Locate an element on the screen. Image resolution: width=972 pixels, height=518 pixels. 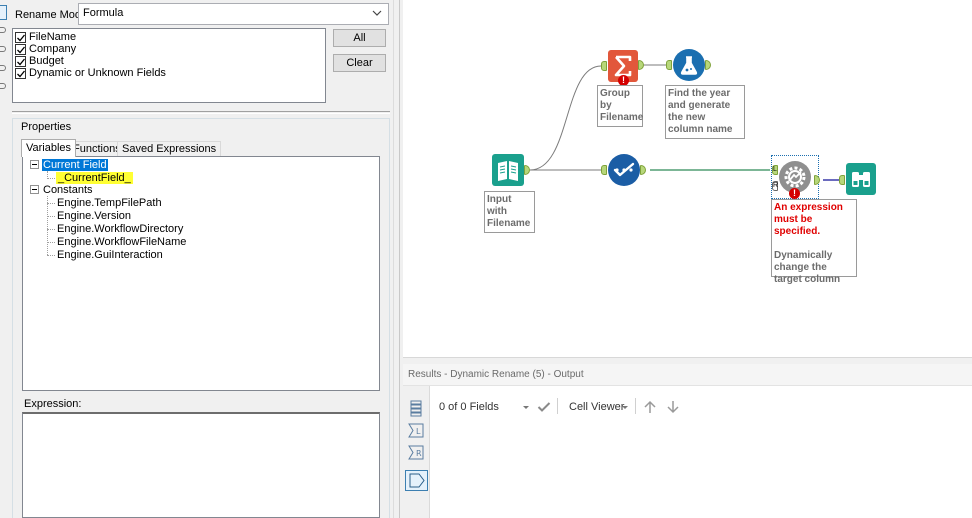
tree-node-constant: Engine.TempFilePath is located at coordinates (109, 203).